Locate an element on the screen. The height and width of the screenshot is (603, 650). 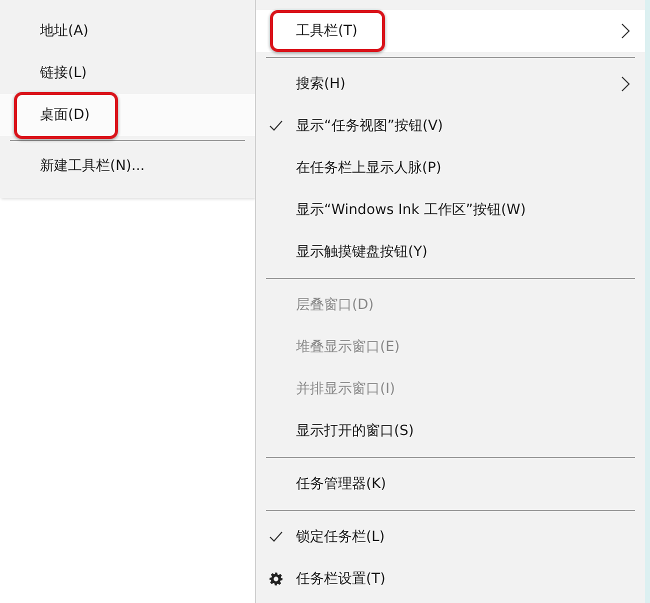
menu-item: 链接(L) is located at coordinates (127, 73).